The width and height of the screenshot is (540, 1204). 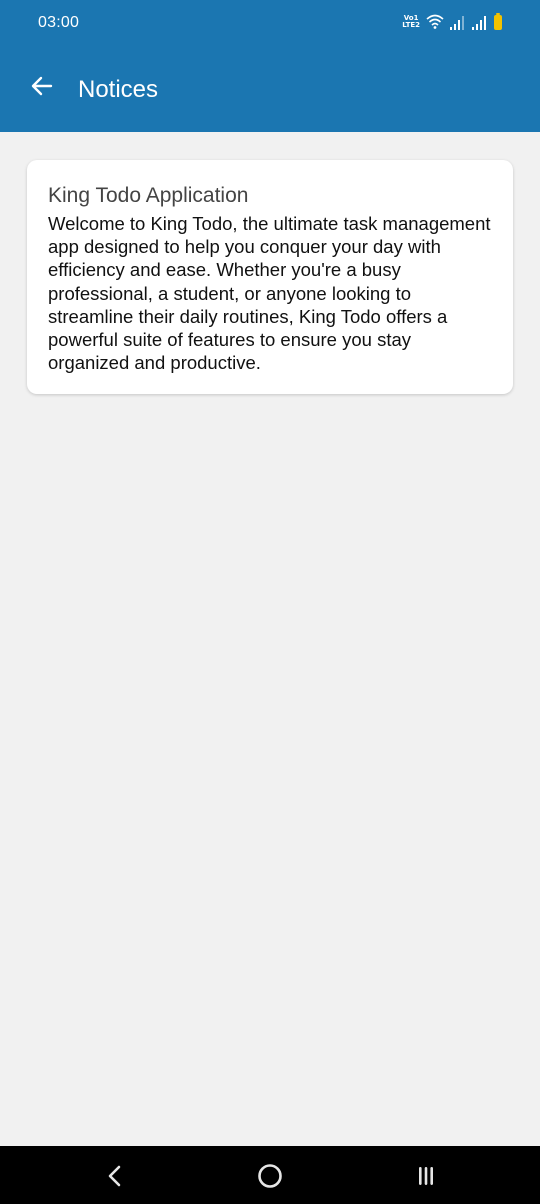 What do you see at coordinates (118, 89) in the screenshot?
I see `page-title: Notices` at bounding box center [118, 89].